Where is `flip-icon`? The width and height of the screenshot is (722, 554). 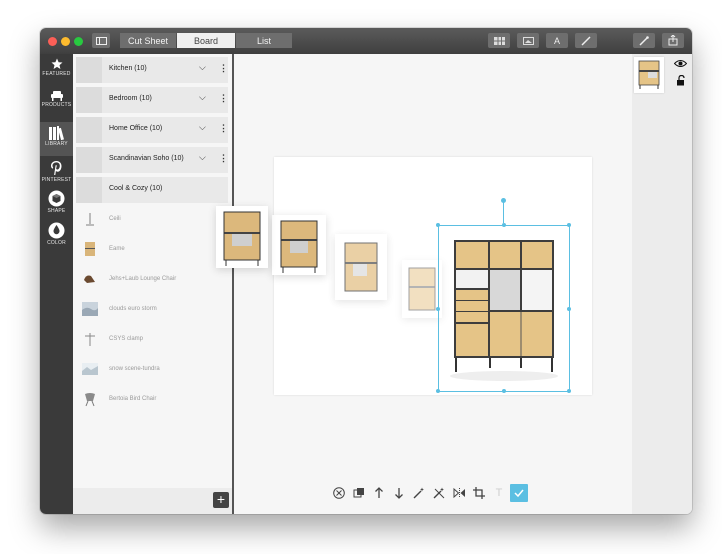
flip-icon is located at coordinates (459, 493).